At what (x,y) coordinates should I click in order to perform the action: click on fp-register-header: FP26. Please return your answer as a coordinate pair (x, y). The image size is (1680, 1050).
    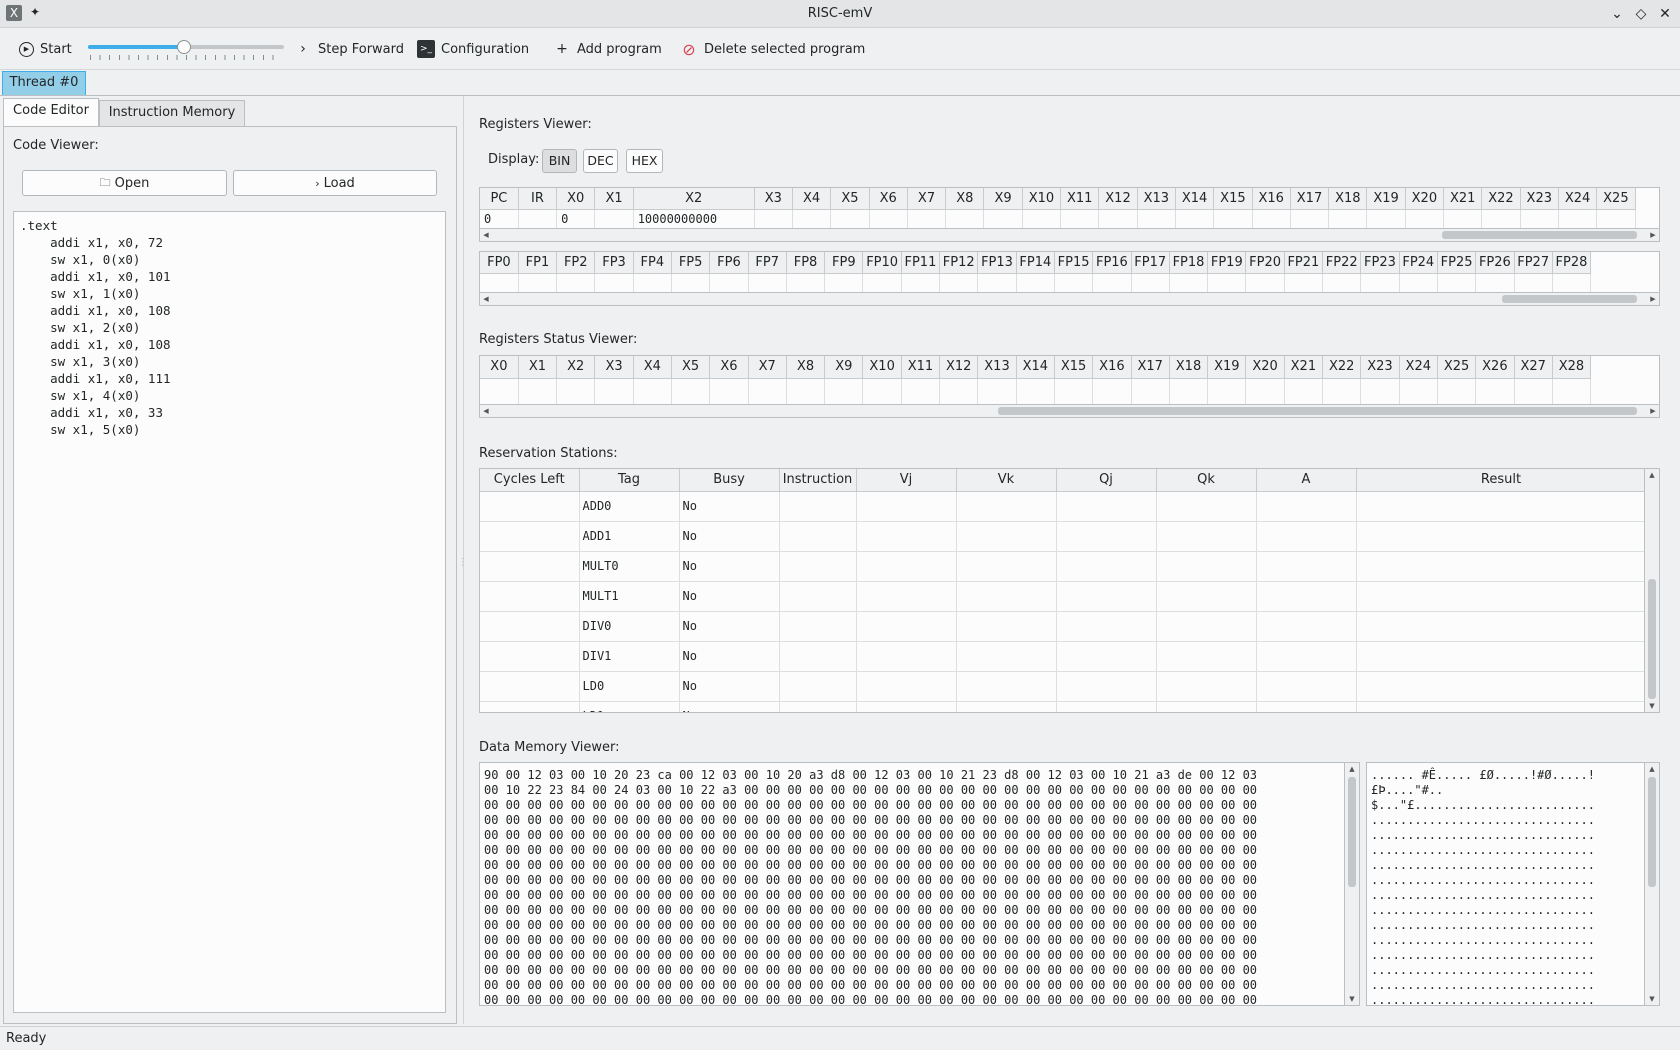
    Looking at the image, I should click on (1495, 263).